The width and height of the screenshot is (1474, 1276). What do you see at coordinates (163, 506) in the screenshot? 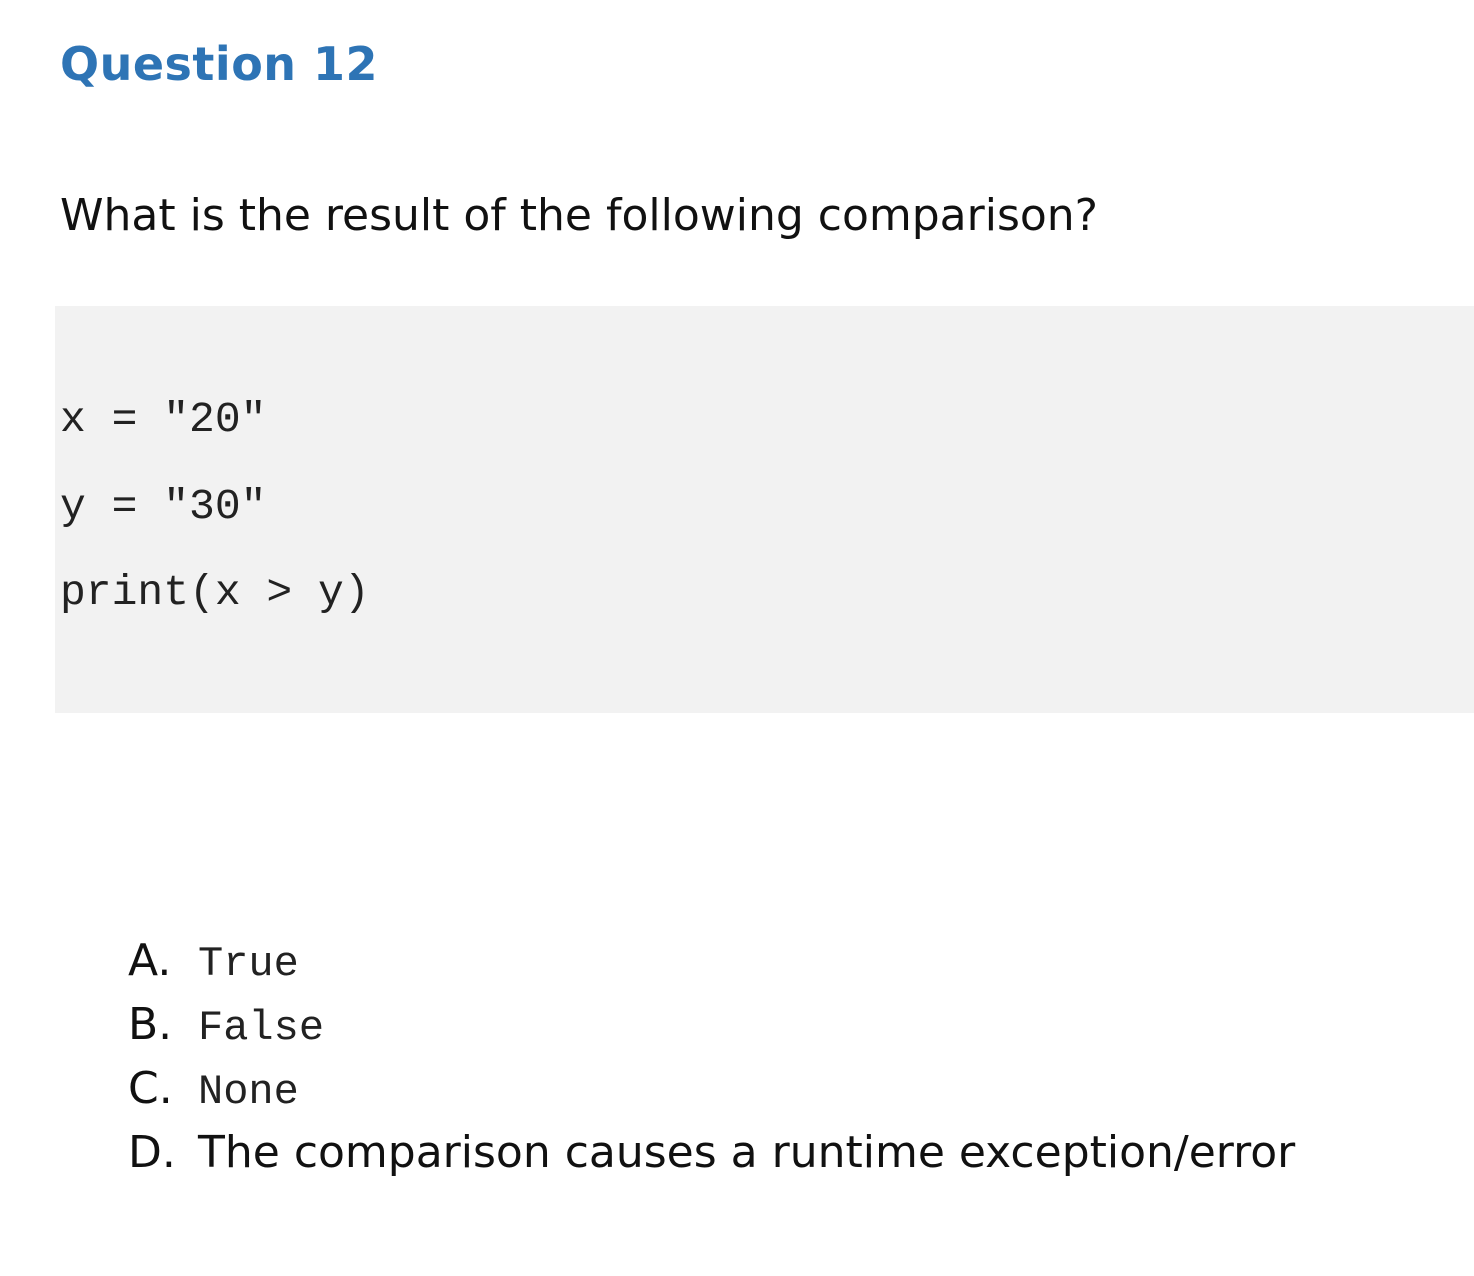
I see `code-line: y = "30"` at bounding box center [163, 506].